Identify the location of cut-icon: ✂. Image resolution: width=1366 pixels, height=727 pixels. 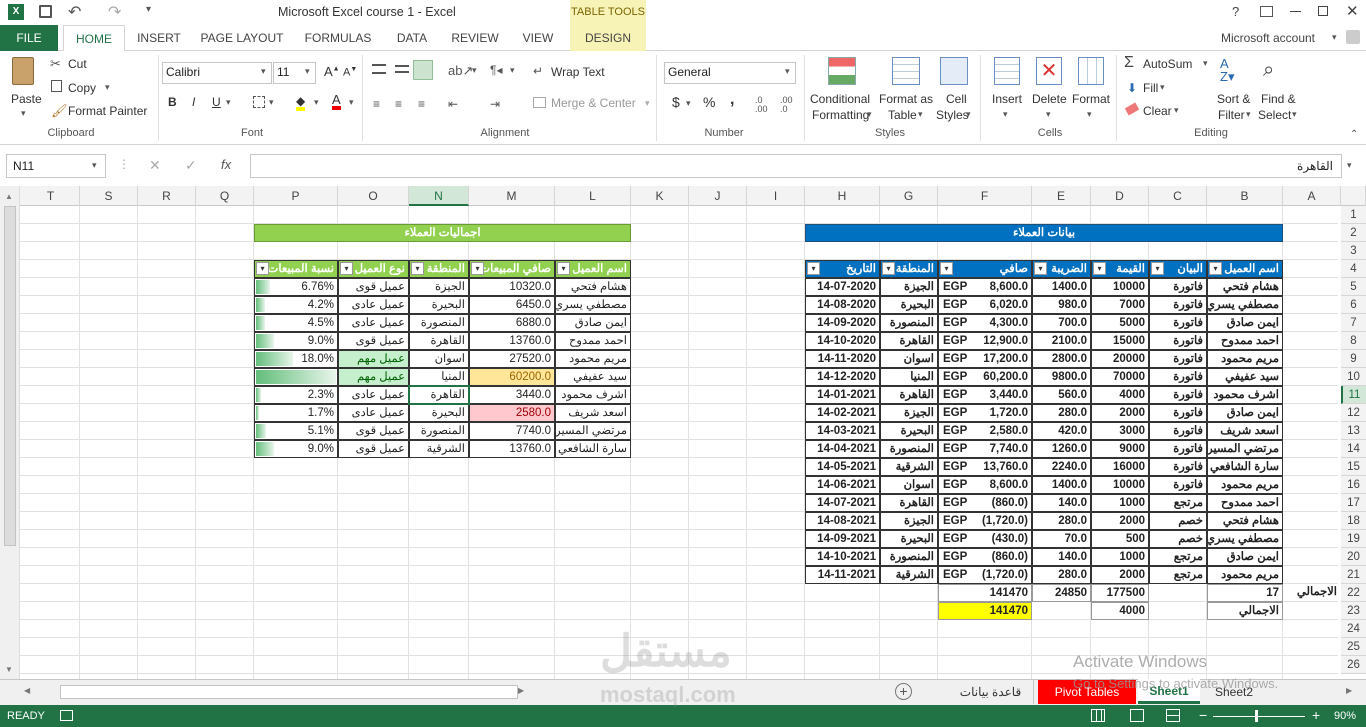
(55, 64).